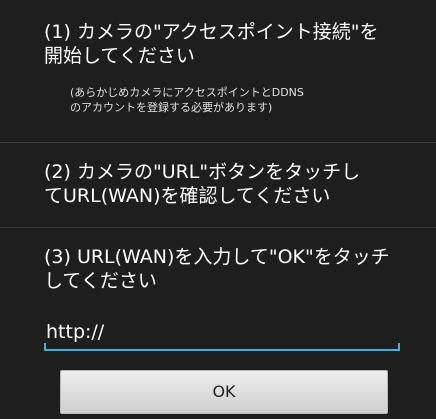  Describe the element at coordinates (211, 44) in the screenshot. I see `step-1-instruction: (1) カメラの"アクセスポイント接続"を 開始してください` at that location.